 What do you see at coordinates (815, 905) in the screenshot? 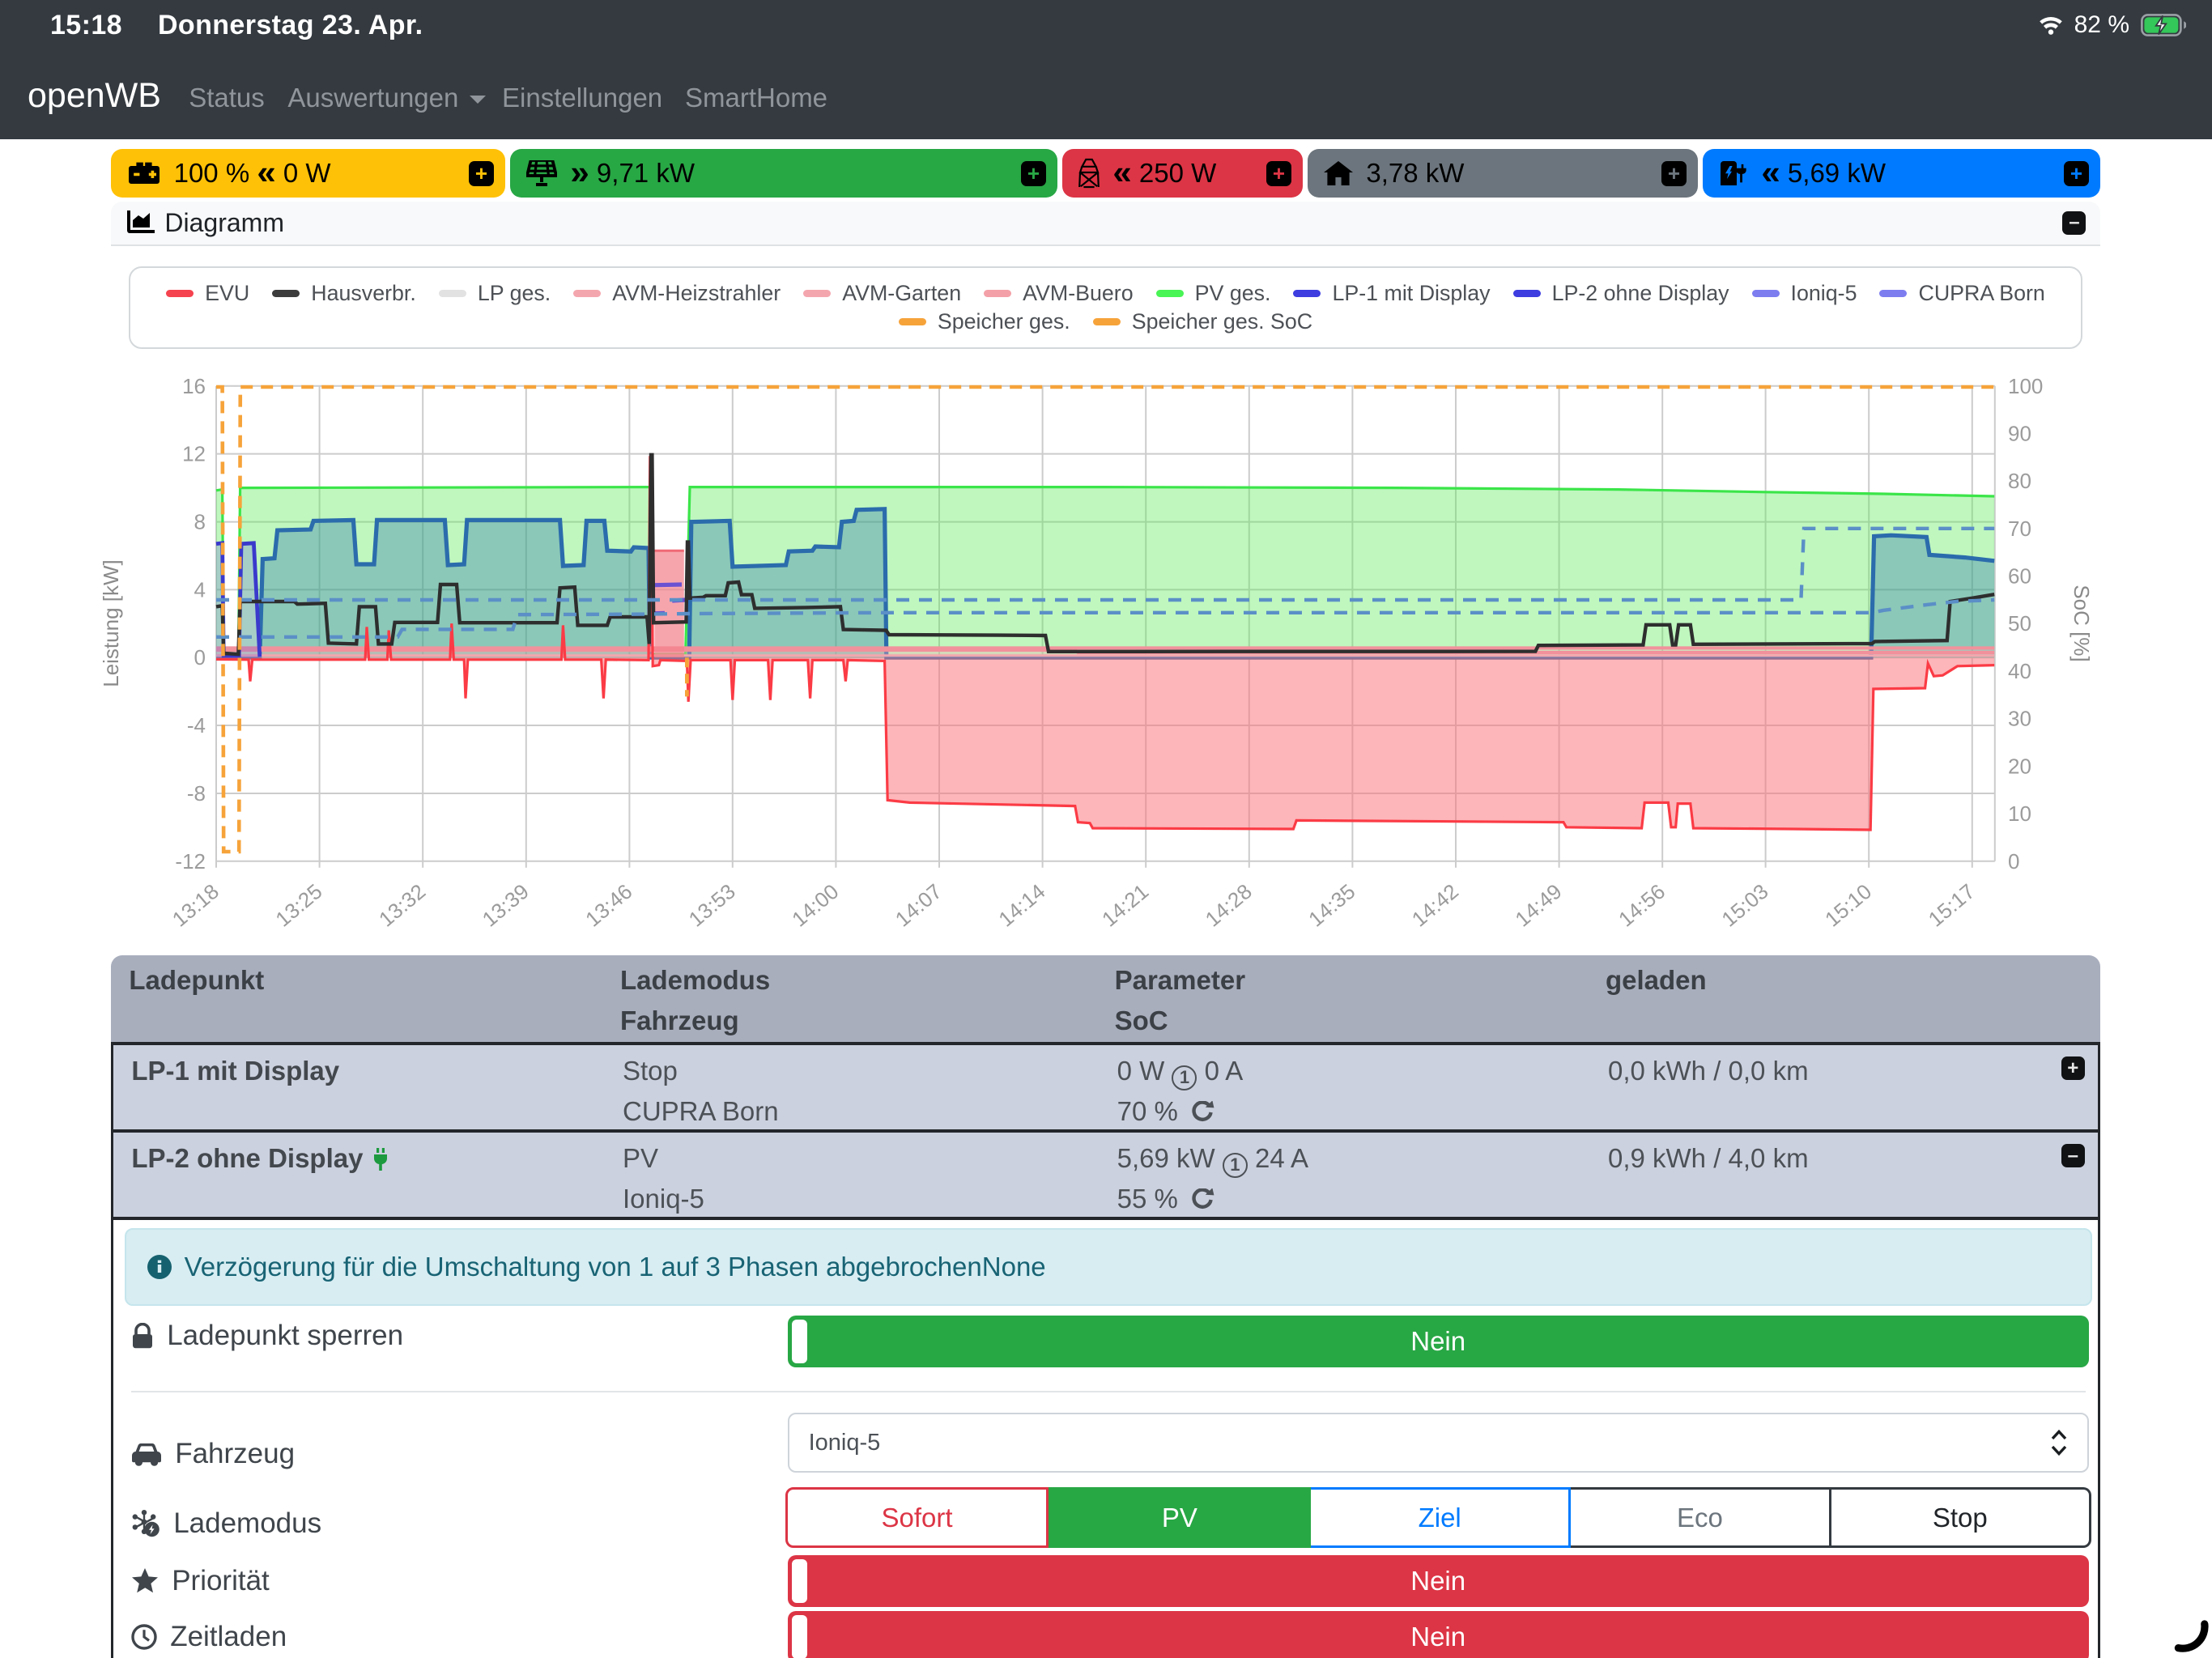
I see `svg-text: 14:00` at bounding box center [815, 905].